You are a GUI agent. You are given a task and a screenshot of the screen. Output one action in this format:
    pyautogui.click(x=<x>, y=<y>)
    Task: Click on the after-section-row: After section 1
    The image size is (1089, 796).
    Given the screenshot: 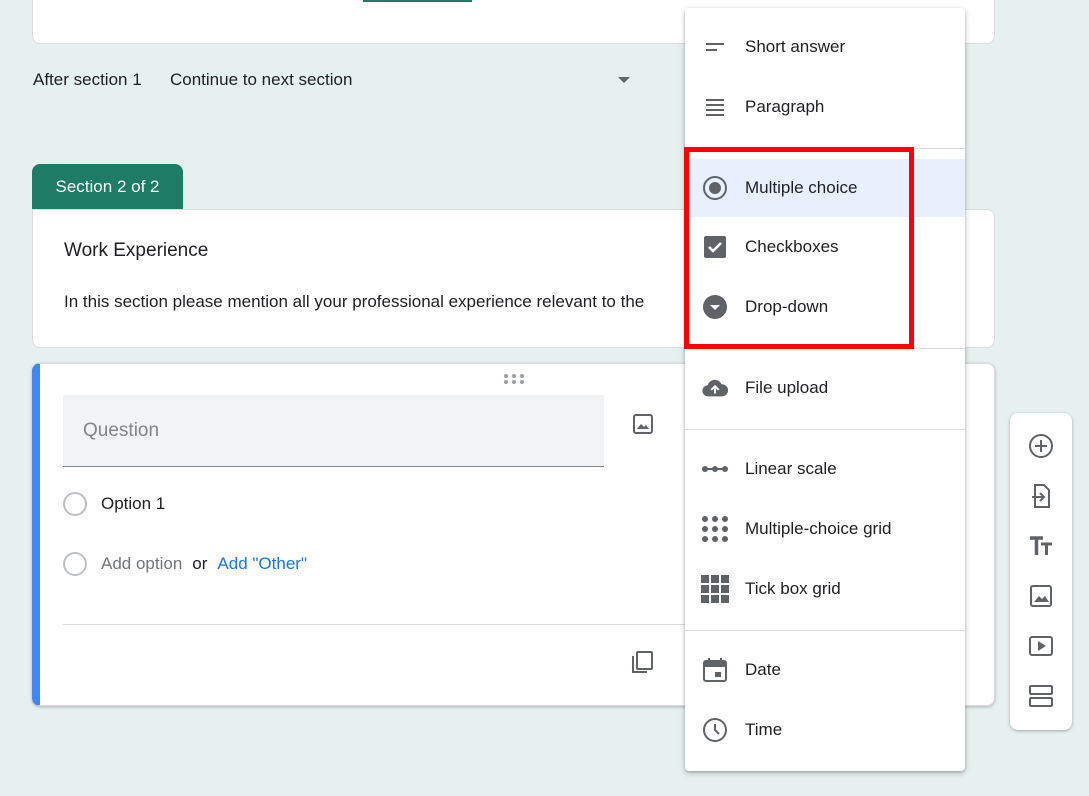 What is the action you would take?
    pyautogui.click(x=98, y=80)
    